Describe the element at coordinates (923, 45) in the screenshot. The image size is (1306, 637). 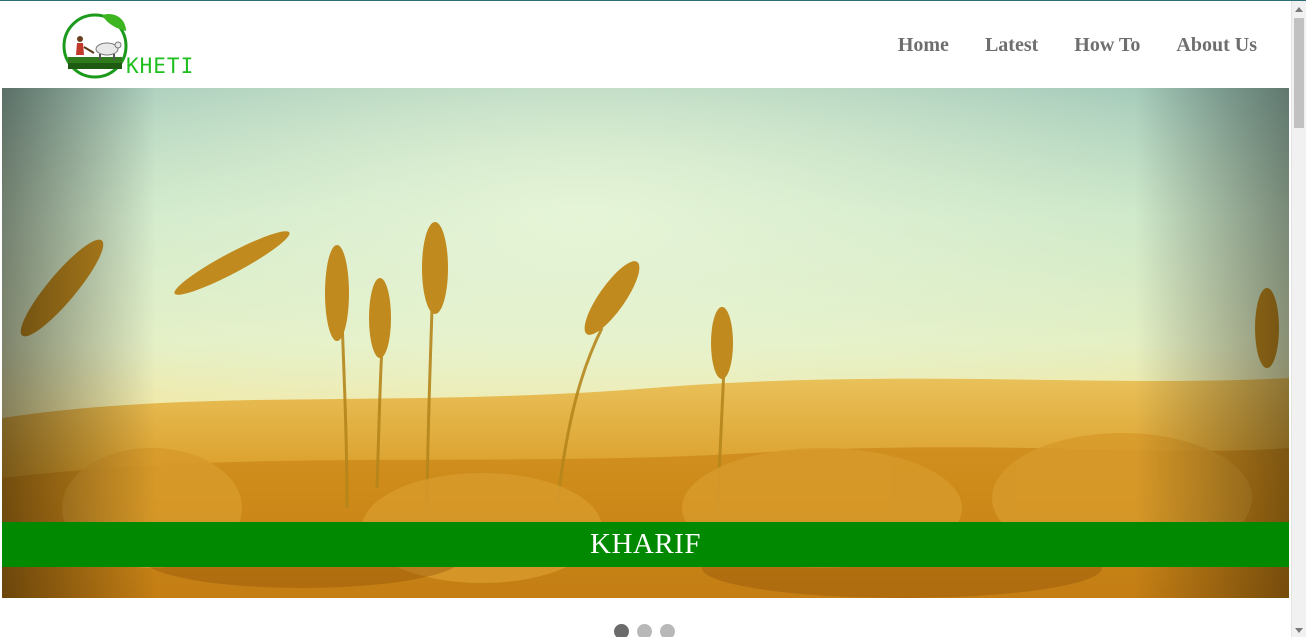
I see `nav-home: Home` at that location.